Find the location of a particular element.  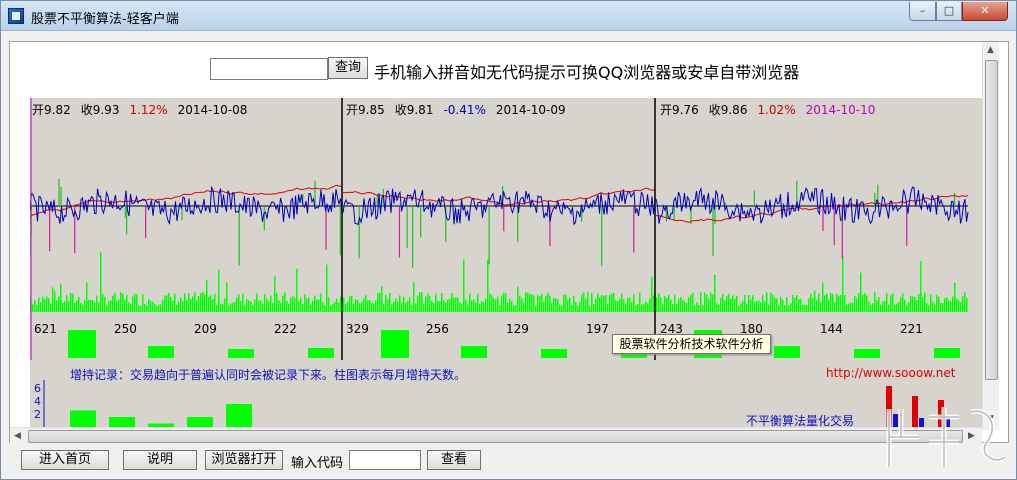

site-url-link: http://www.sooow.net is located at coordinates (890, 373).